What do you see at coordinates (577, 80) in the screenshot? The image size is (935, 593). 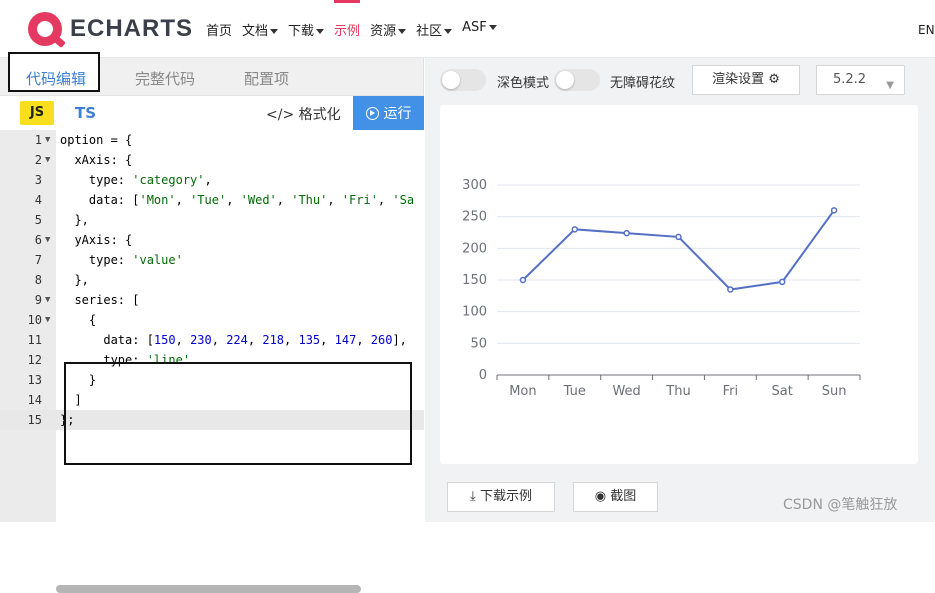 I see `a11y-toggle` at bounding box center [577, 80].